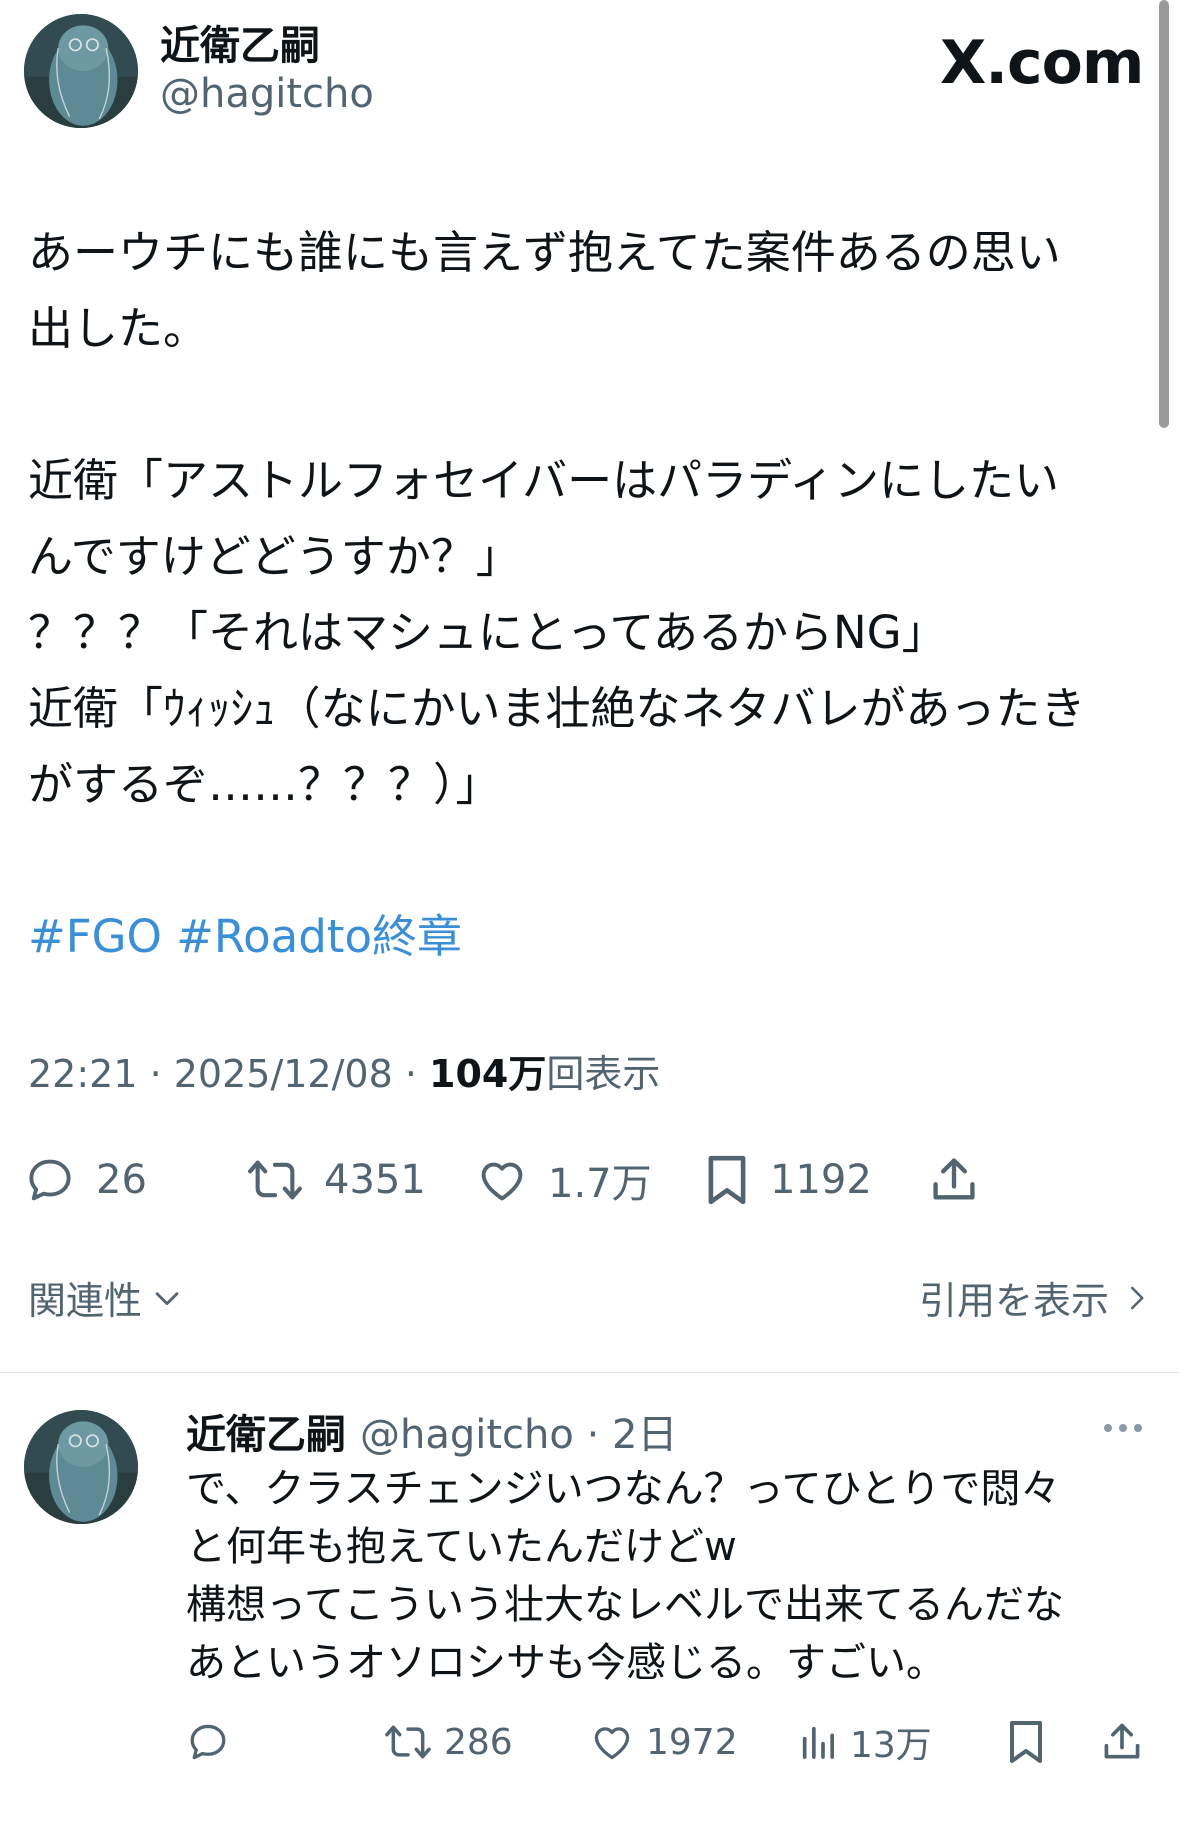  I want to click on reply-share-button, so click(1122, 1742).